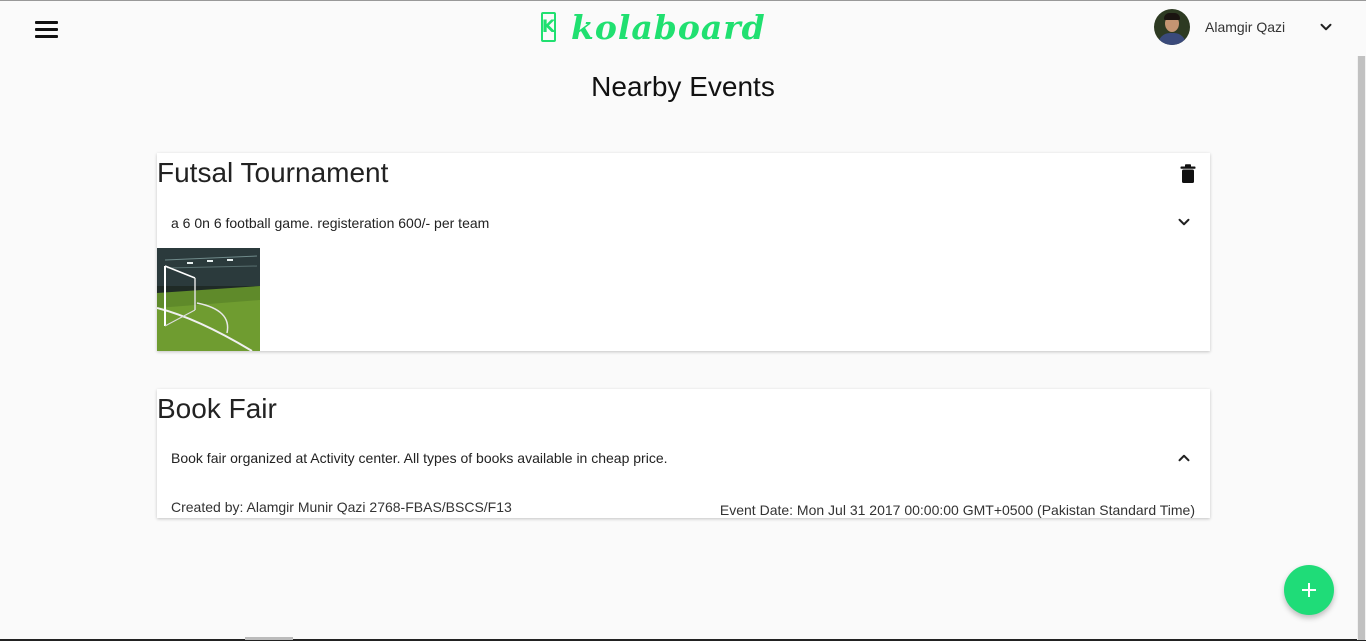  What do you see at coordinates (46, 30) in the screenshot?
I see `hamburger-menu-icon` at bounding box center [46, 30].